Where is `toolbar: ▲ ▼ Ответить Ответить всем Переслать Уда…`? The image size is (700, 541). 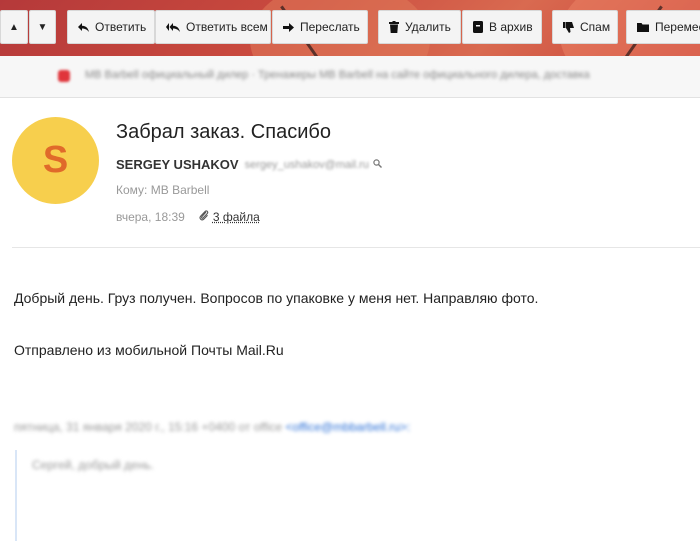
toolbar: ▲ ▼ Ответить Ответить всем Переслать Уда… is located at coordinates (350, 28).